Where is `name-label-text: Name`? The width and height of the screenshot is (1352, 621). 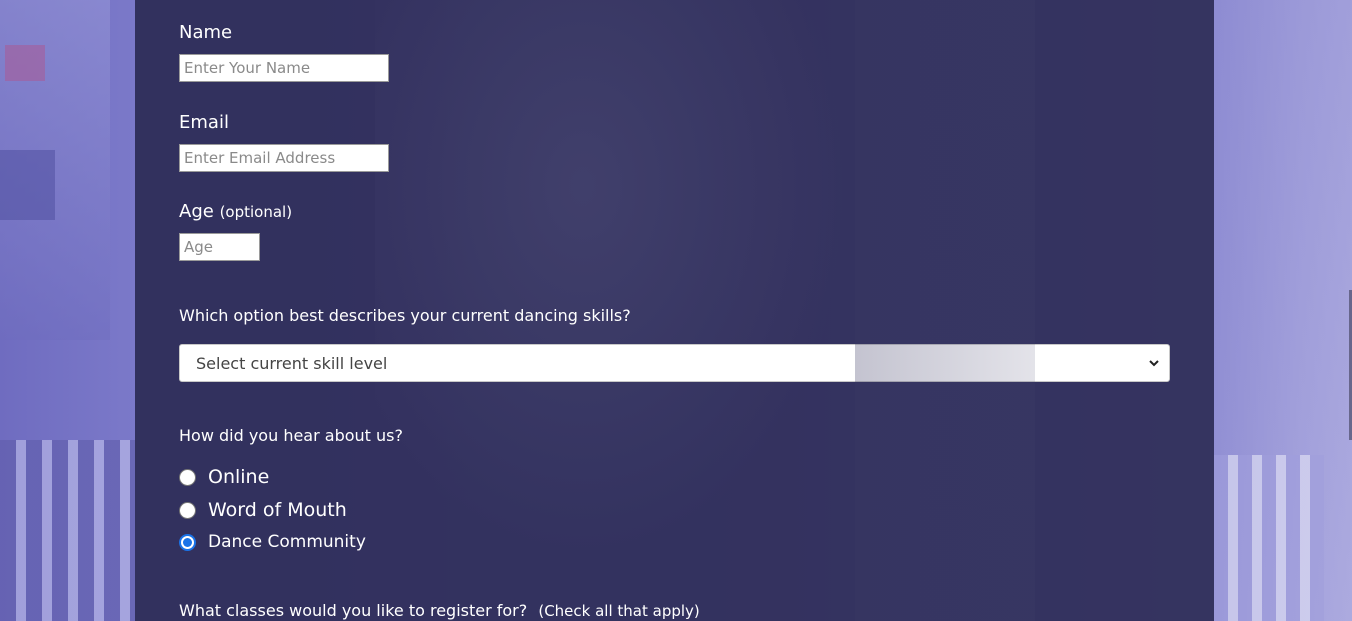 name-label-text: Name is located at coordinates (206, 32).